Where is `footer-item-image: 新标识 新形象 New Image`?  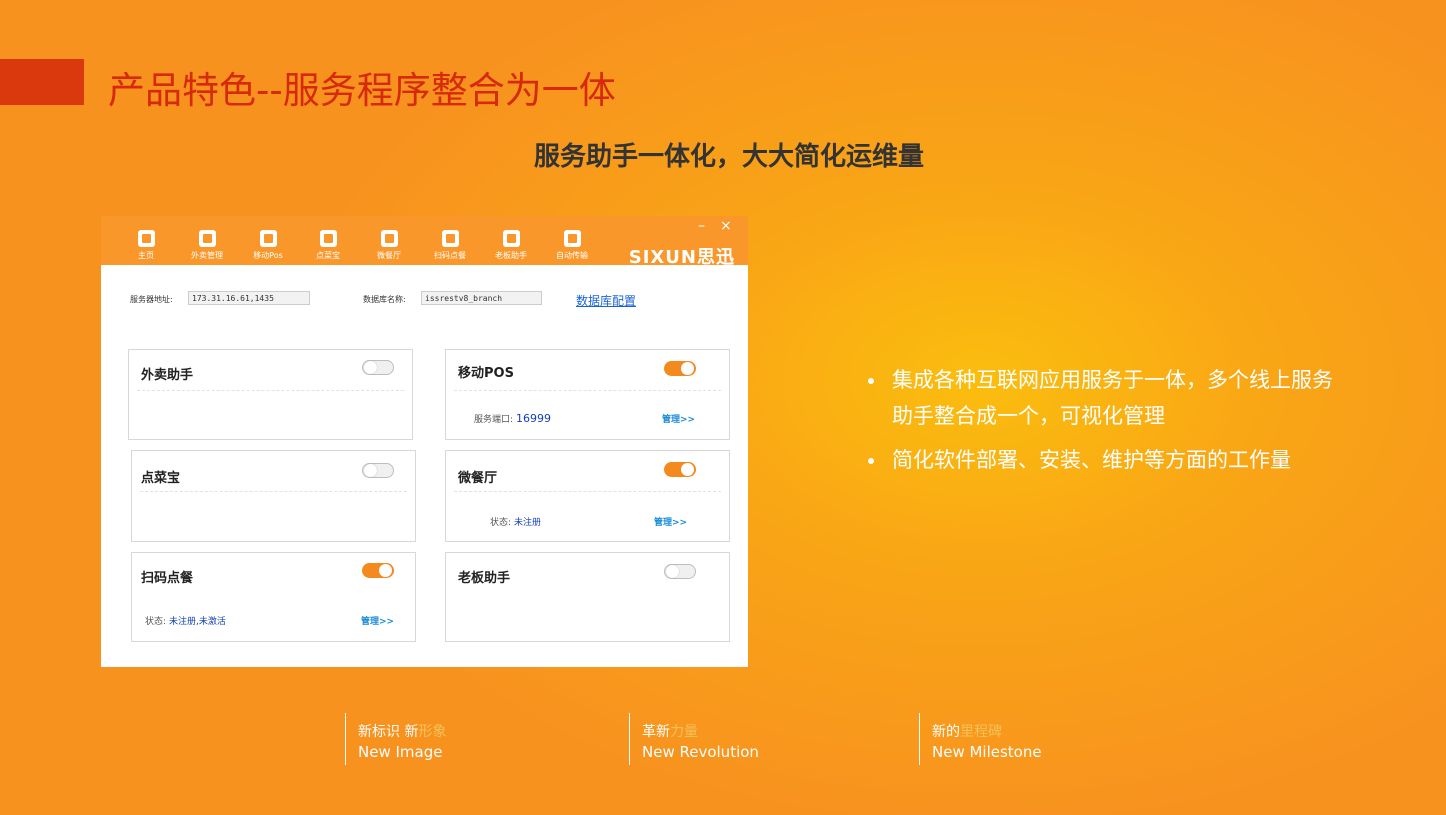
footer-item-image: 新标识 新形象 New Image is located at coordinates (395, 739).